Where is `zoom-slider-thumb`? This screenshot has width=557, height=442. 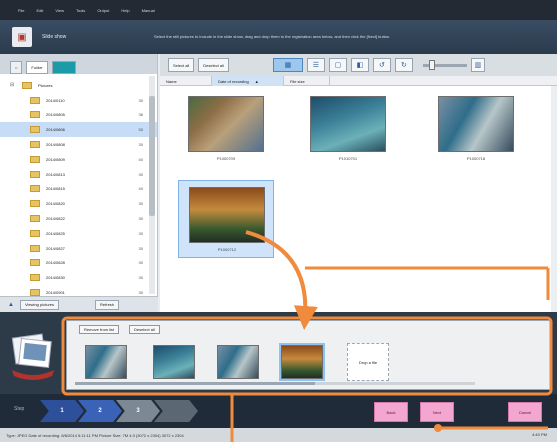 zoom-slider-thumb is located at coordinates (431, 64).